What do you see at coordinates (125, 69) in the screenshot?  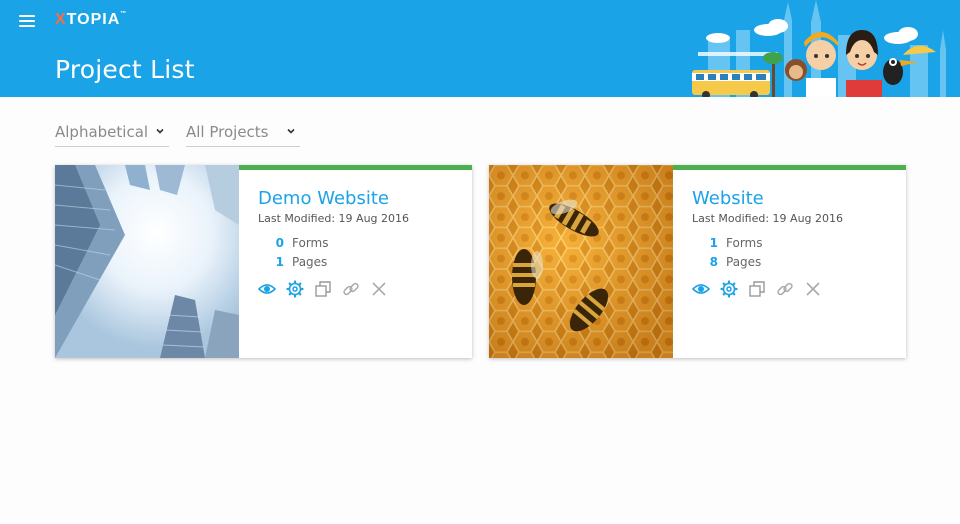 I see `page-title: Project List` at bounding box center [125, 69].